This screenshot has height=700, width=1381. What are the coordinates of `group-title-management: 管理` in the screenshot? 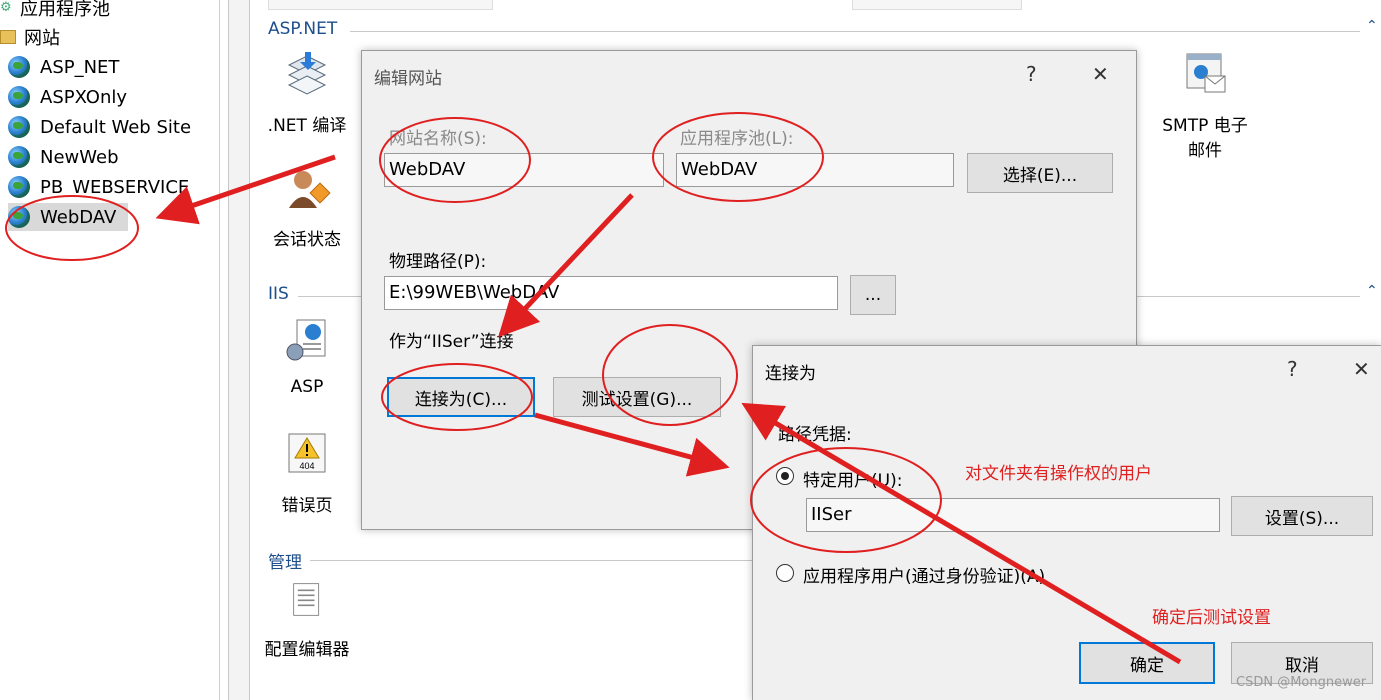 It's located at (285, 563).